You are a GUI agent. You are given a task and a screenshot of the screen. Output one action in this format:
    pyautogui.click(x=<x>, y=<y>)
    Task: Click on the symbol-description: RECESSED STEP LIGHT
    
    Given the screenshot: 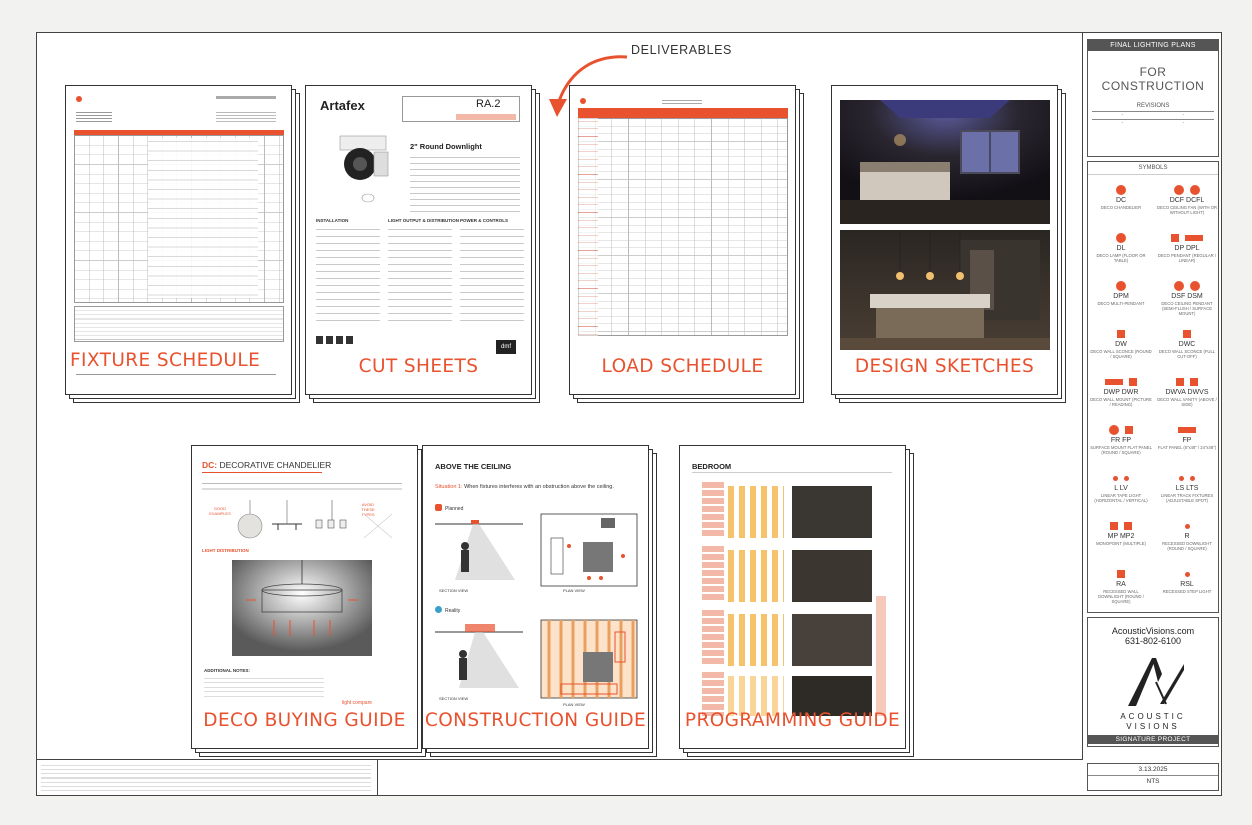 What is the action you would take?
    pyautogui.click(x=1187, y=591)
    